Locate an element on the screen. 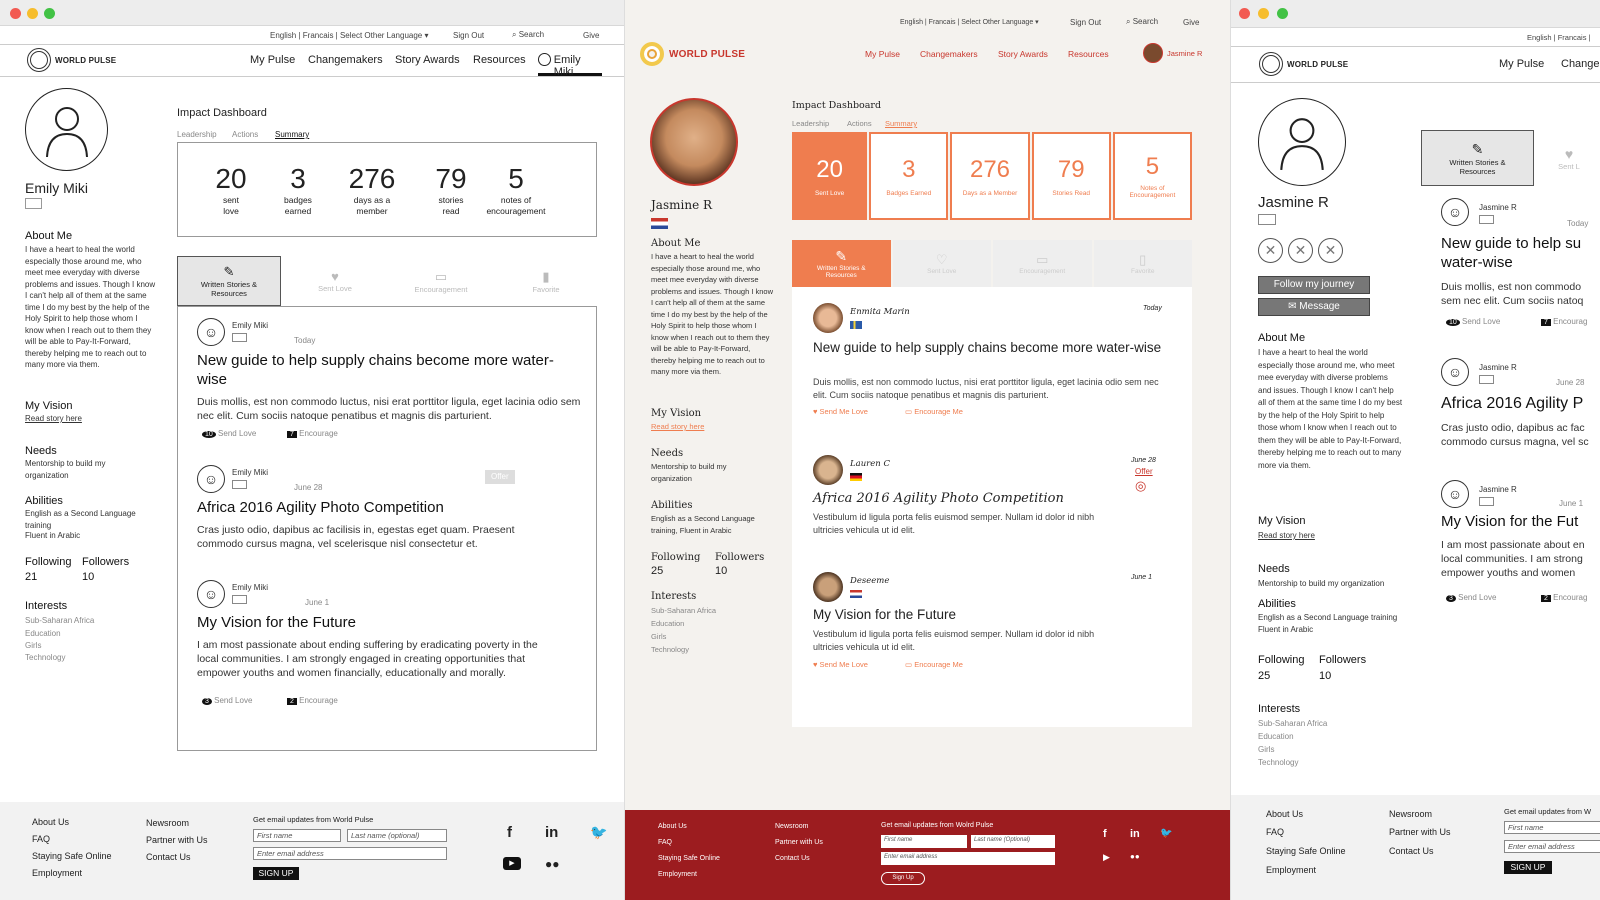 The height and width of the screenshot is (900, 1600). encourage-button: ▭ Encourage Me is located at coordinates (934, 411).